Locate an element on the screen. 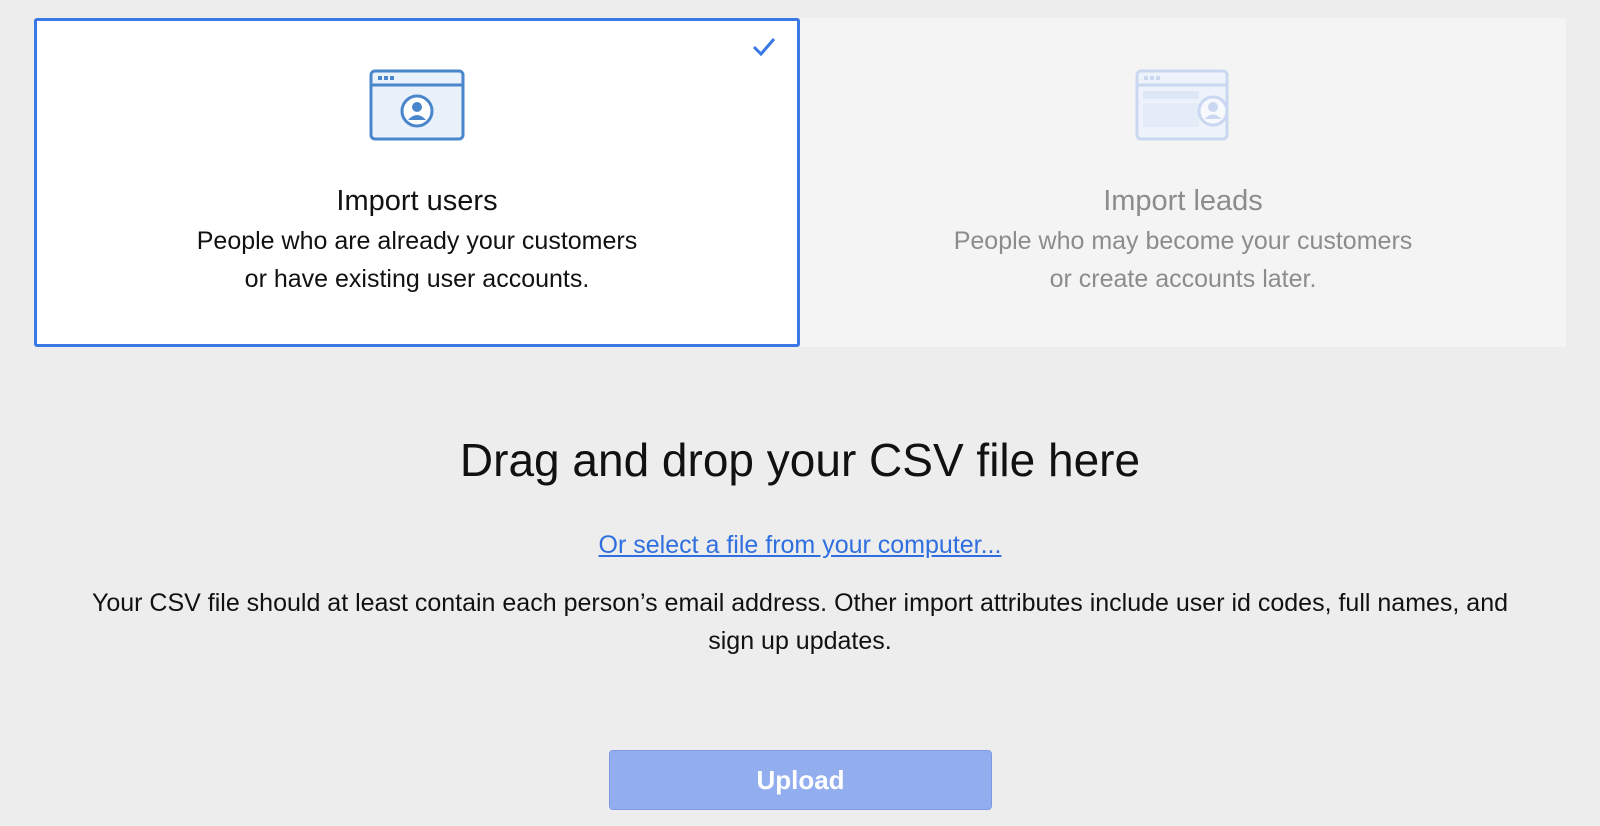 The image size is (1600, 826). card-title: Import leads is located at coordinates (1183, 201).